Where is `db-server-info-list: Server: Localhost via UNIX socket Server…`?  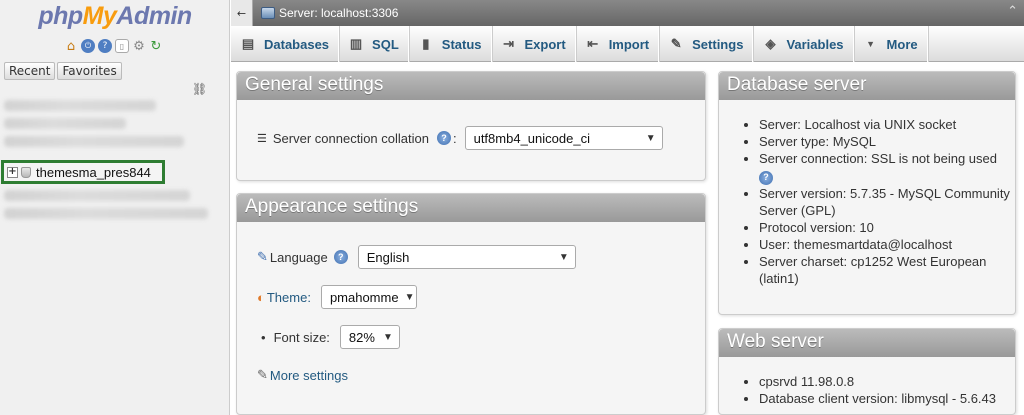
db-server-info-list: Server: Localhost via UNIX socket Server… is located at coordinates (885, 201).